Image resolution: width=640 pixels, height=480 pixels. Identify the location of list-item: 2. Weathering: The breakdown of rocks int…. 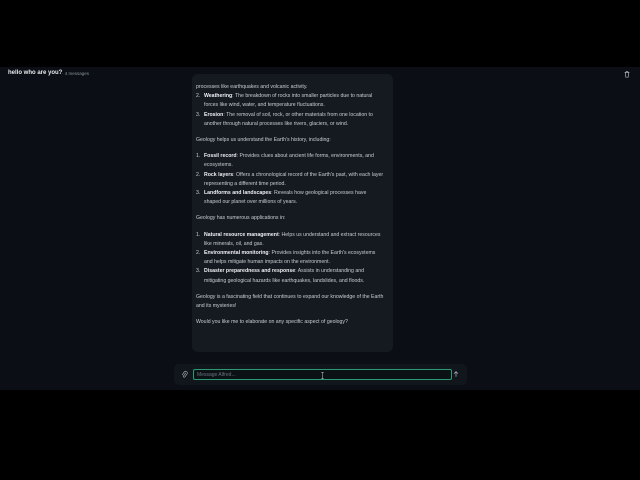
(290, 101).